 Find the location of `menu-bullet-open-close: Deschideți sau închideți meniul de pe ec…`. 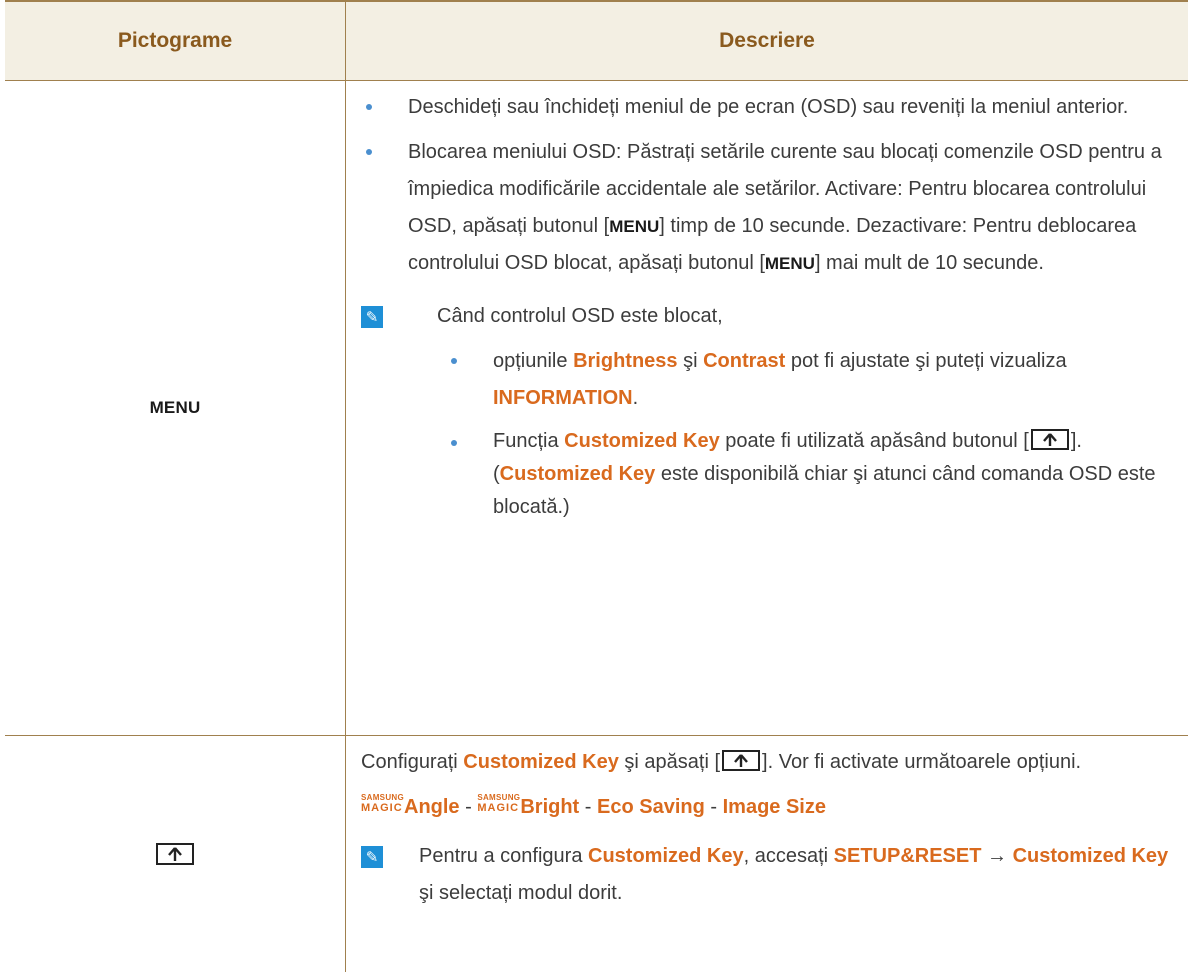

menu-bullet-open-close: Deschideți sau închideți meniul de pe ec… is located at coordinates (771, 107).